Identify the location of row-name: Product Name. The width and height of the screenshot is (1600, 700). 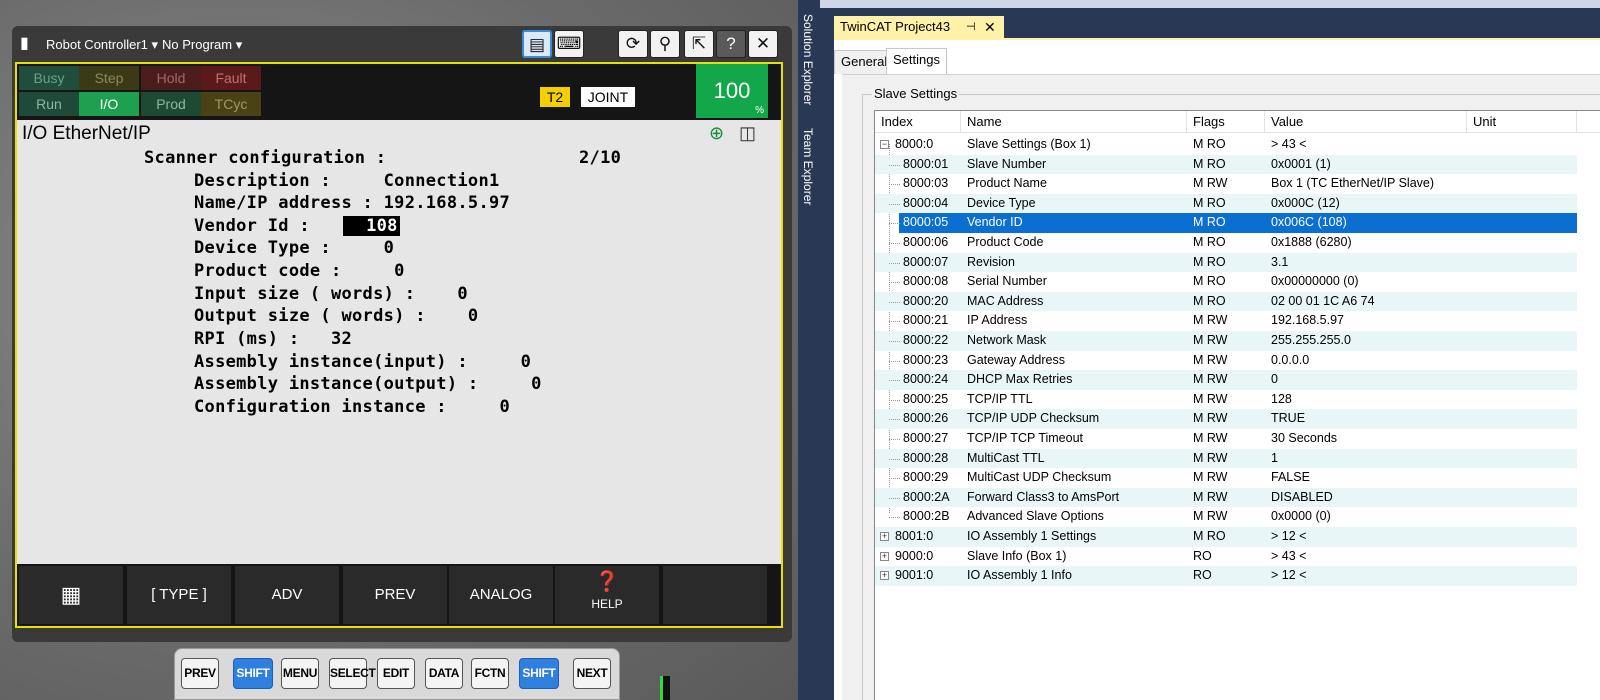
(1007, 183).